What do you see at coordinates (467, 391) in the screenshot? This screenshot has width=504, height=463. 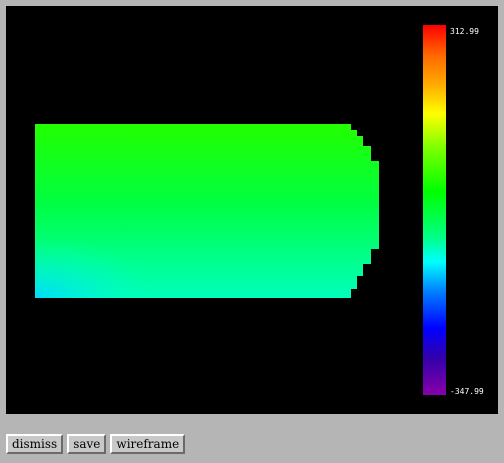 I see `colorbar-min-label: -347.99` at bounding box center [467, 391].